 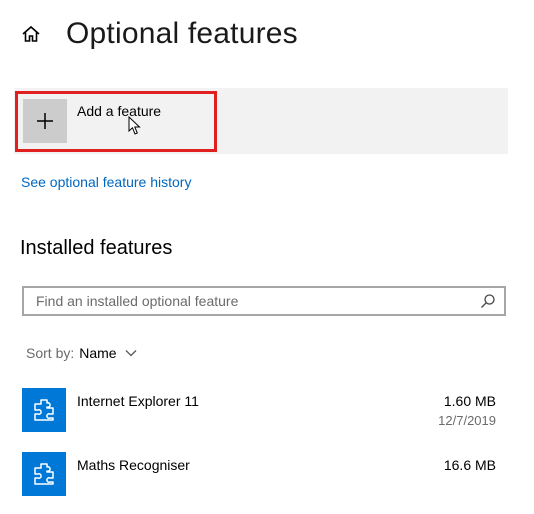 What do you see at coordinates (267, 483) in the screenshot?
I see `list-item: Maths Recogniser 16.6 MB` at bounding box center [267, 483].